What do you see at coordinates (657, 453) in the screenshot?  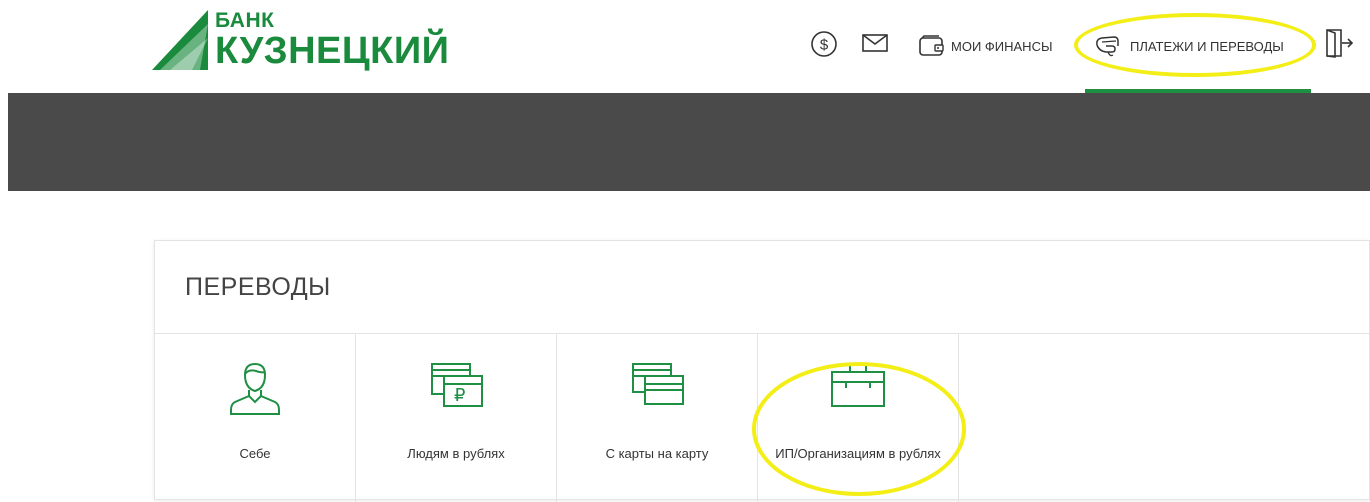 I see `card-to-card-label: С карты на карту` at bounding box center [657, 453].